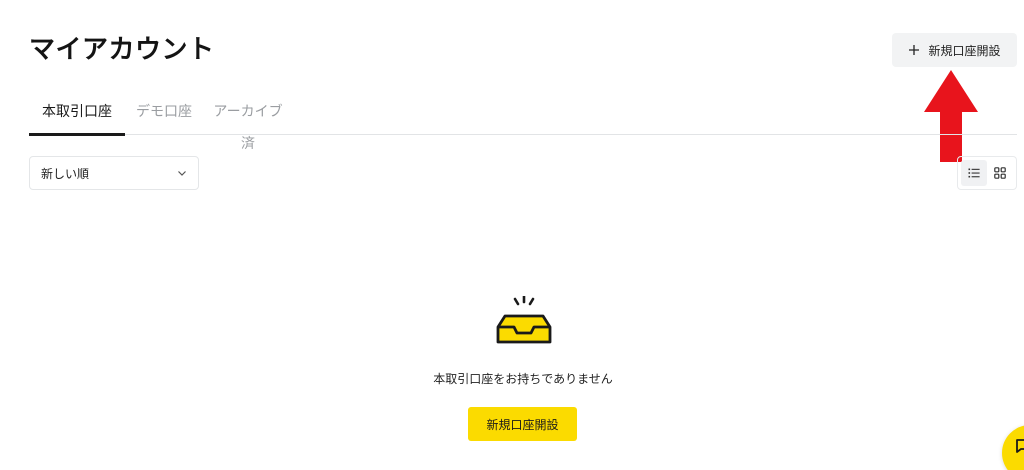 This screenshot has width=1024, height=470. Describe the element at coordinates (914, 50) in the screenshot. I see `plus-icon` at that location.